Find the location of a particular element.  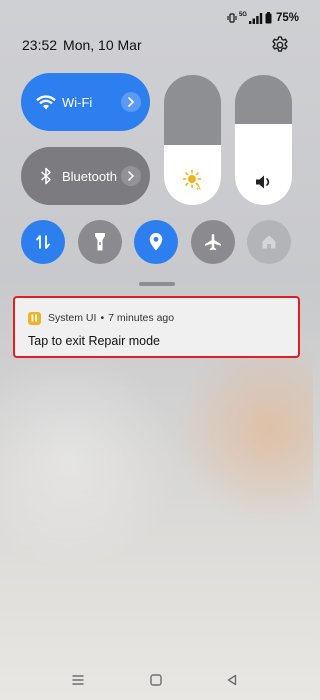

notification-app-name: System UI is located at coordinates (72, 318).